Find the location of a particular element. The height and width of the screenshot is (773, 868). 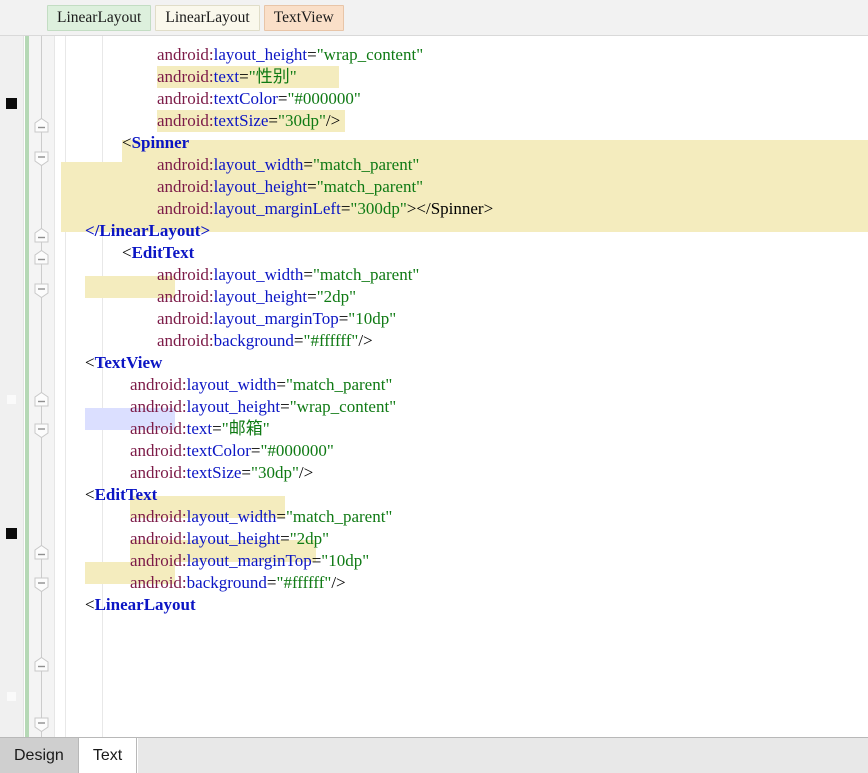

xml-attribute-name: layout_marginTop is located at coordinates (276, 318).